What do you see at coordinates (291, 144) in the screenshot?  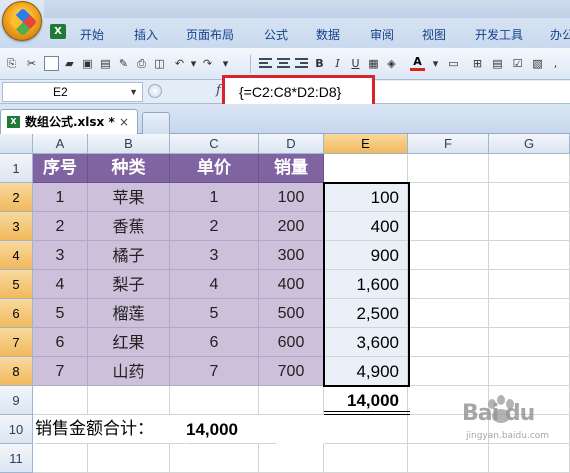 I see `column-header-d: D` at bounding box center [291, 144].